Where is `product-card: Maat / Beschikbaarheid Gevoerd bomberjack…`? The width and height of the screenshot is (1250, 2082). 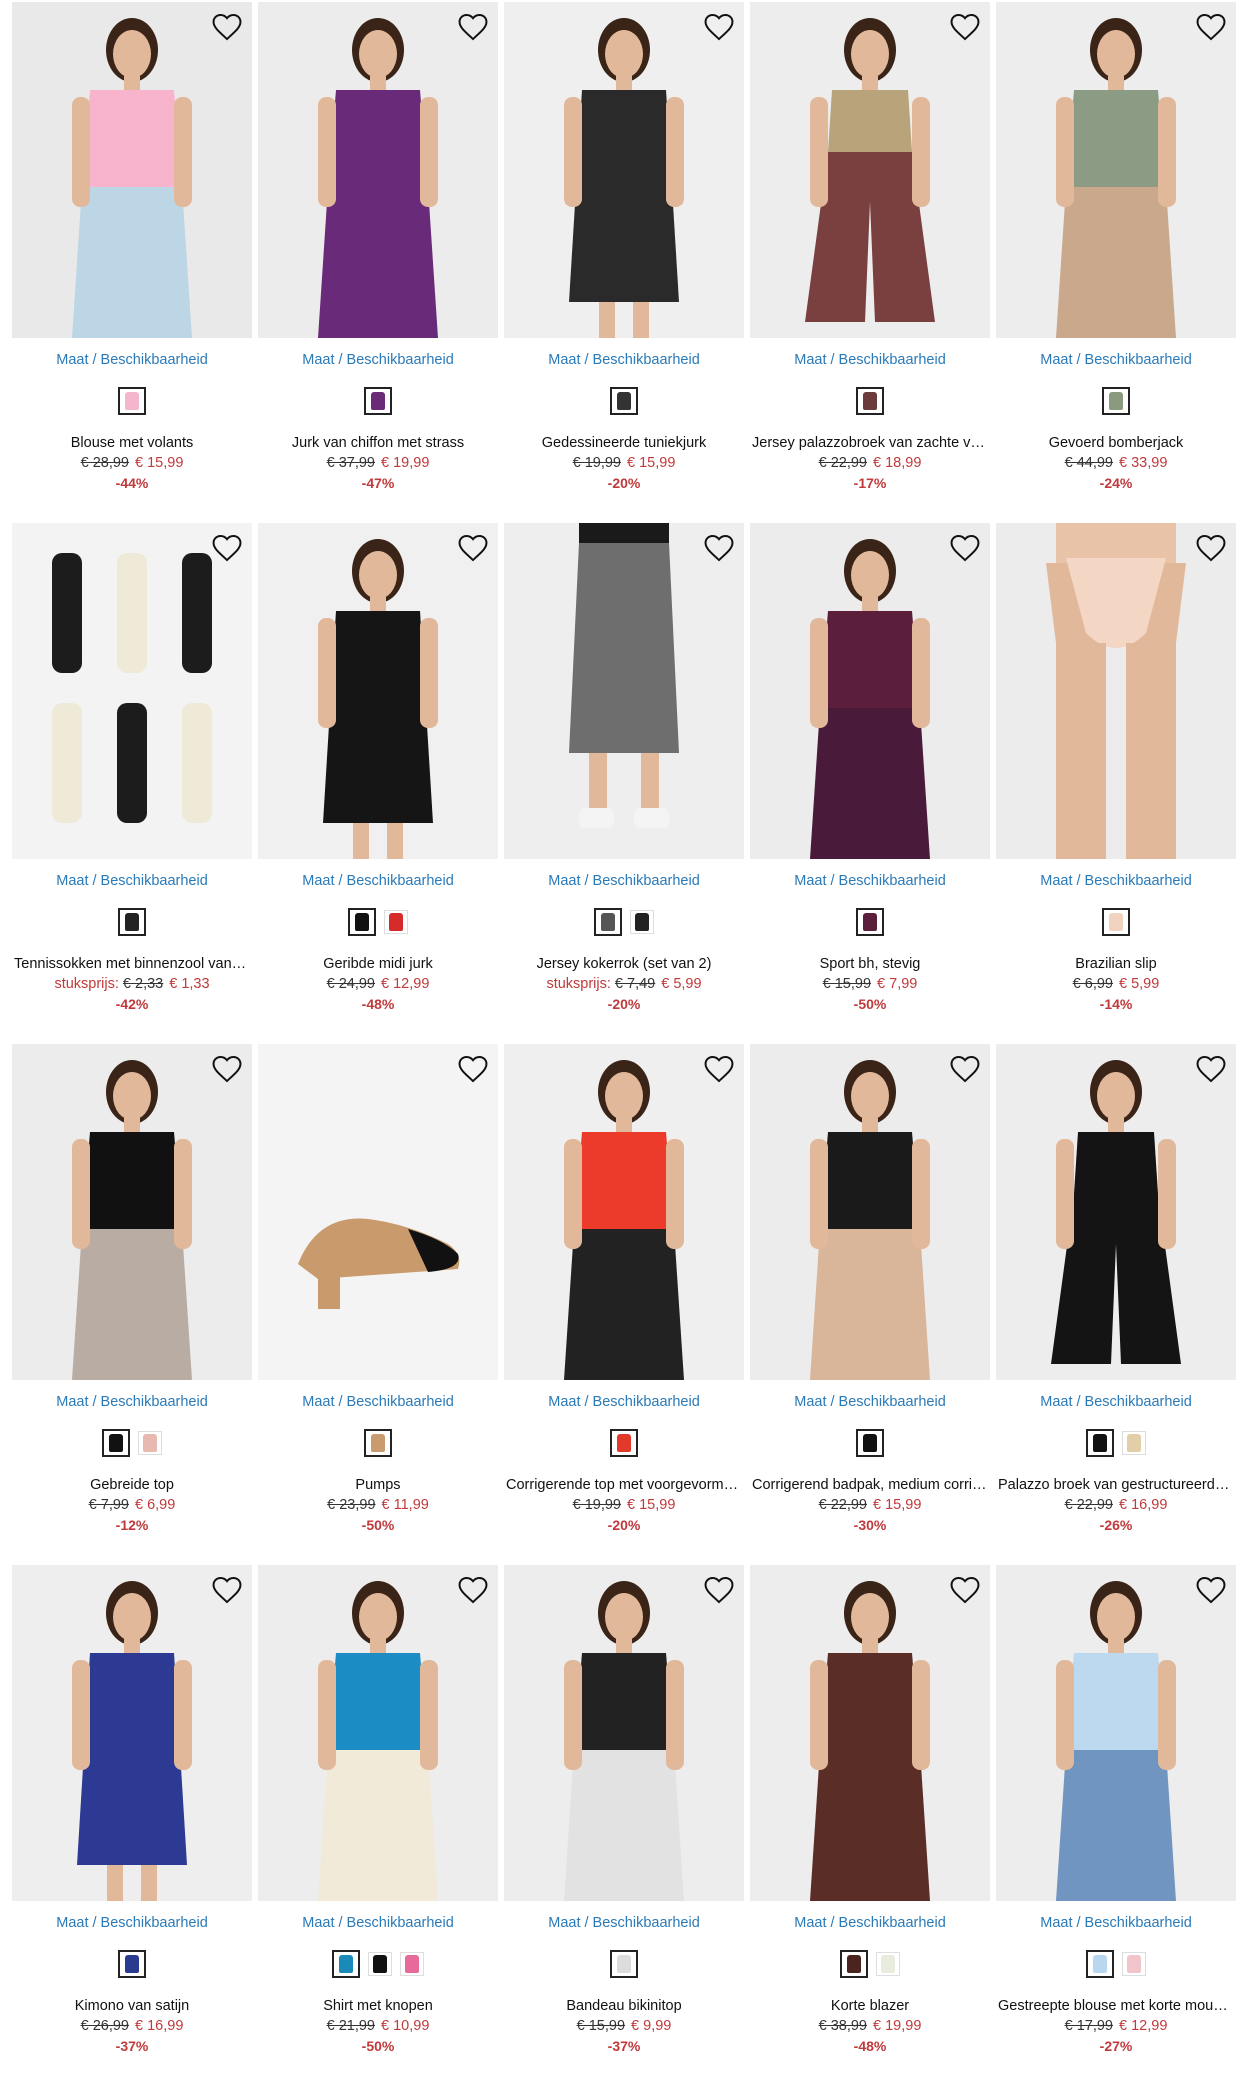 product-card: Maat / Beschikbaarheid Gevoerd bomberjack… is located at coordinates (1116, 247).